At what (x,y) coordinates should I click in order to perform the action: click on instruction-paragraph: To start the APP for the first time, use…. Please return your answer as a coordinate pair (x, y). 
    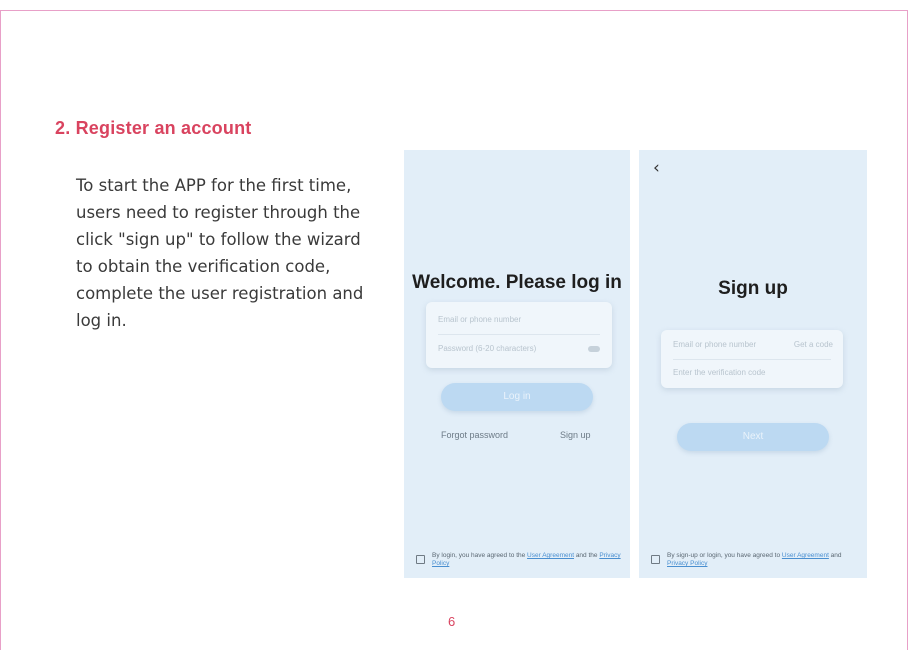
    Looking at the image, I should click on (220, 253).